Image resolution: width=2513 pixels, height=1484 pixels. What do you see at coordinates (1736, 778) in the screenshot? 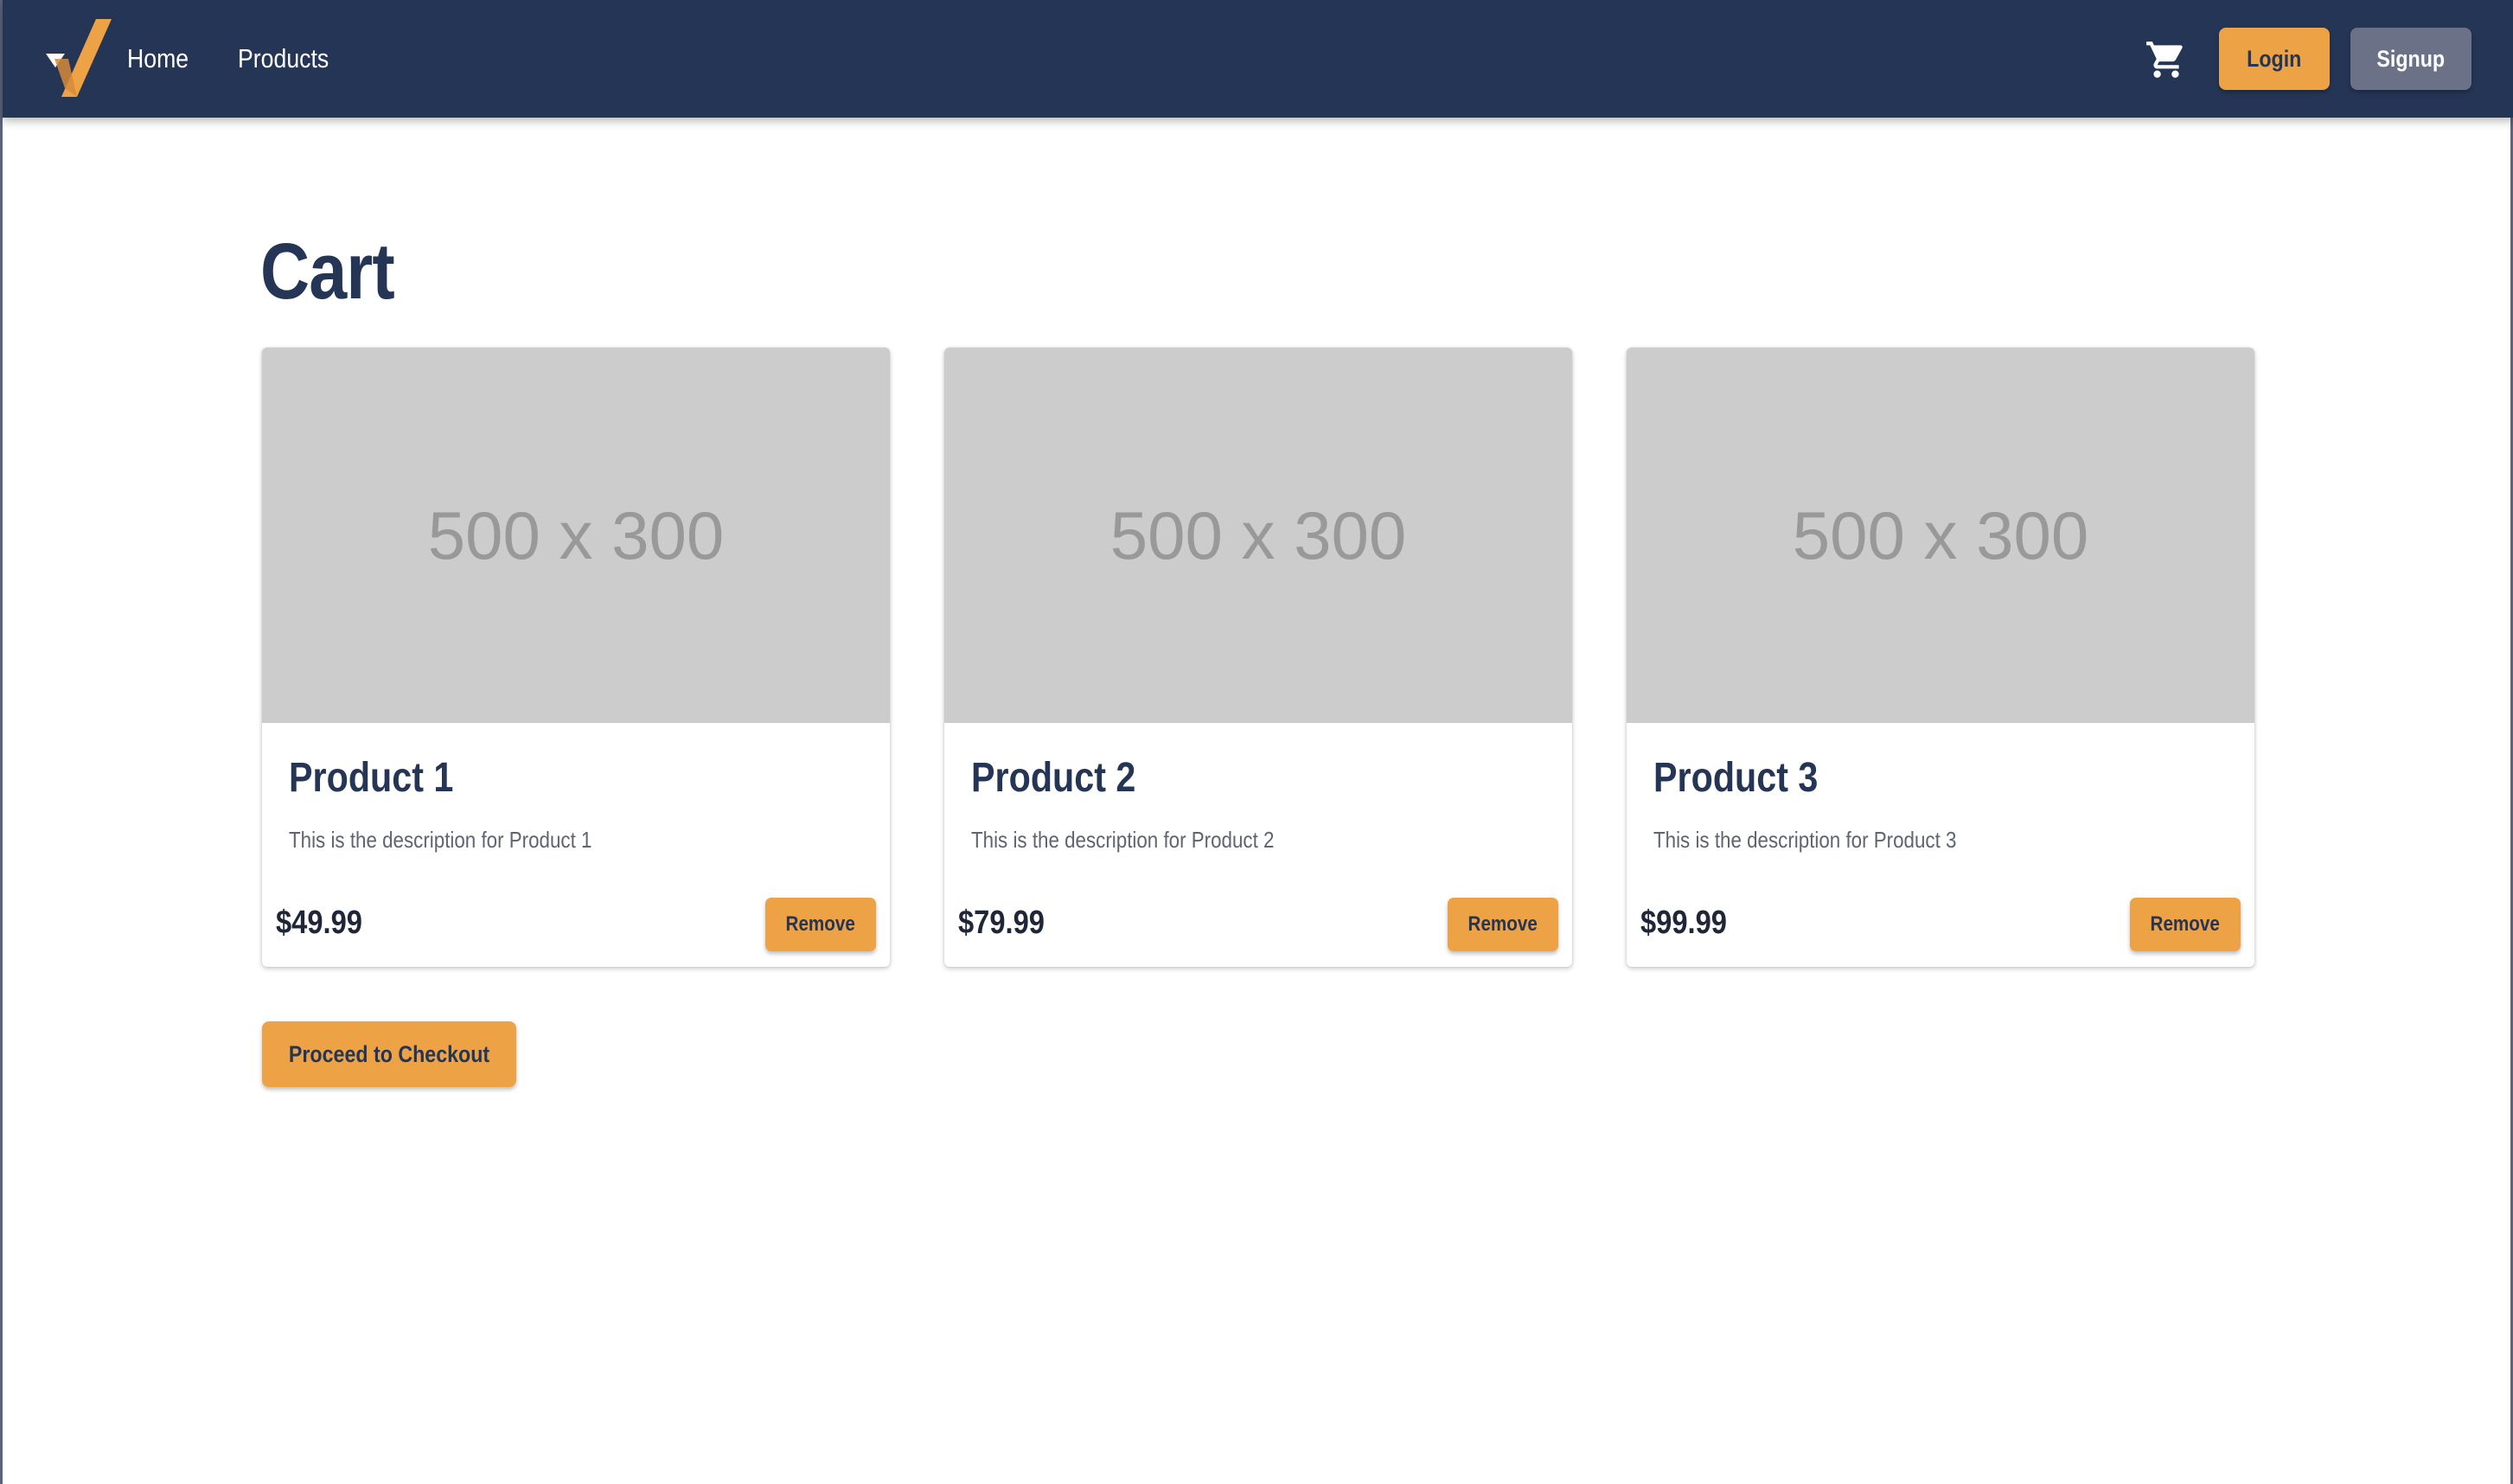
I see `product-name: Product 3` at bounding box center [1736, 778].